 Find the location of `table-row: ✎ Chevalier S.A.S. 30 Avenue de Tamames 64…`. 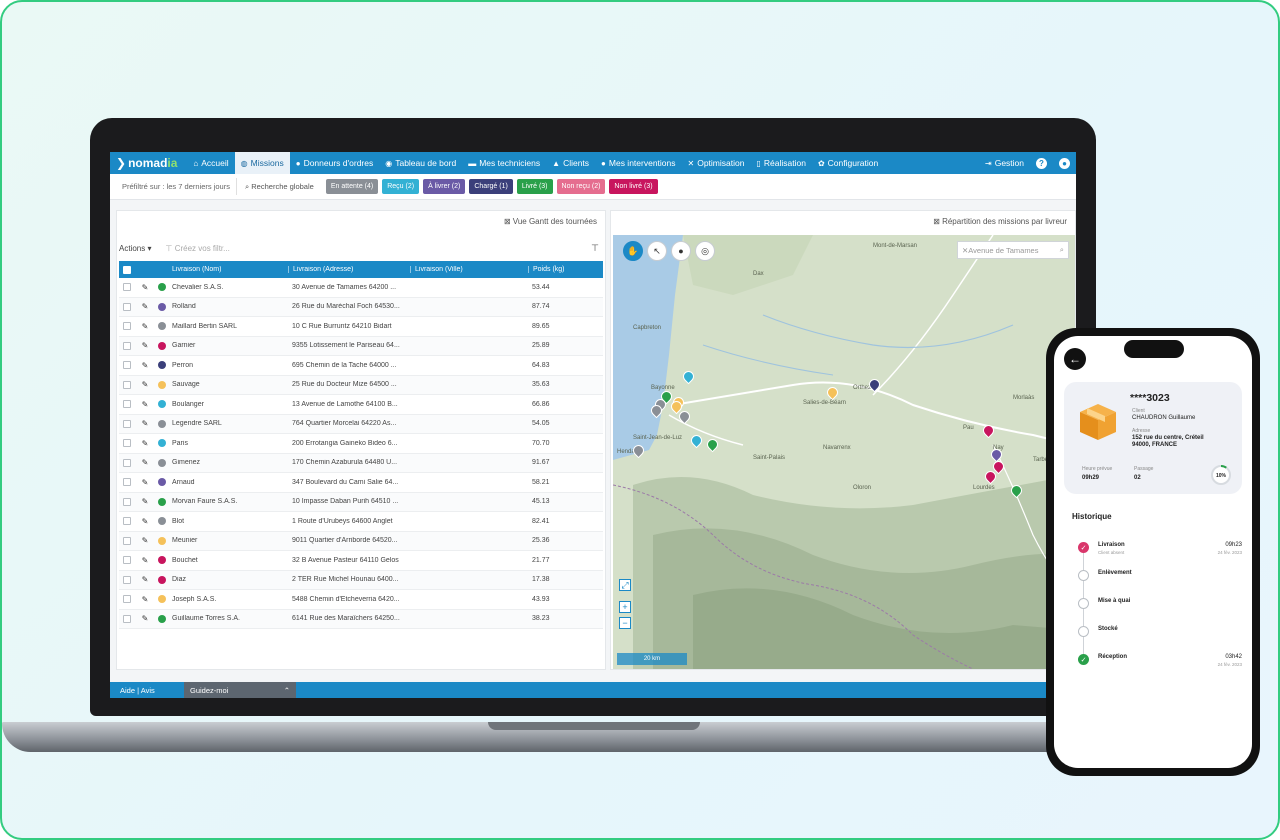

table-row: ✎ Chevalier S.A.S. 30 Avenue de Tamames 64… is located at coordinates (361, 288).